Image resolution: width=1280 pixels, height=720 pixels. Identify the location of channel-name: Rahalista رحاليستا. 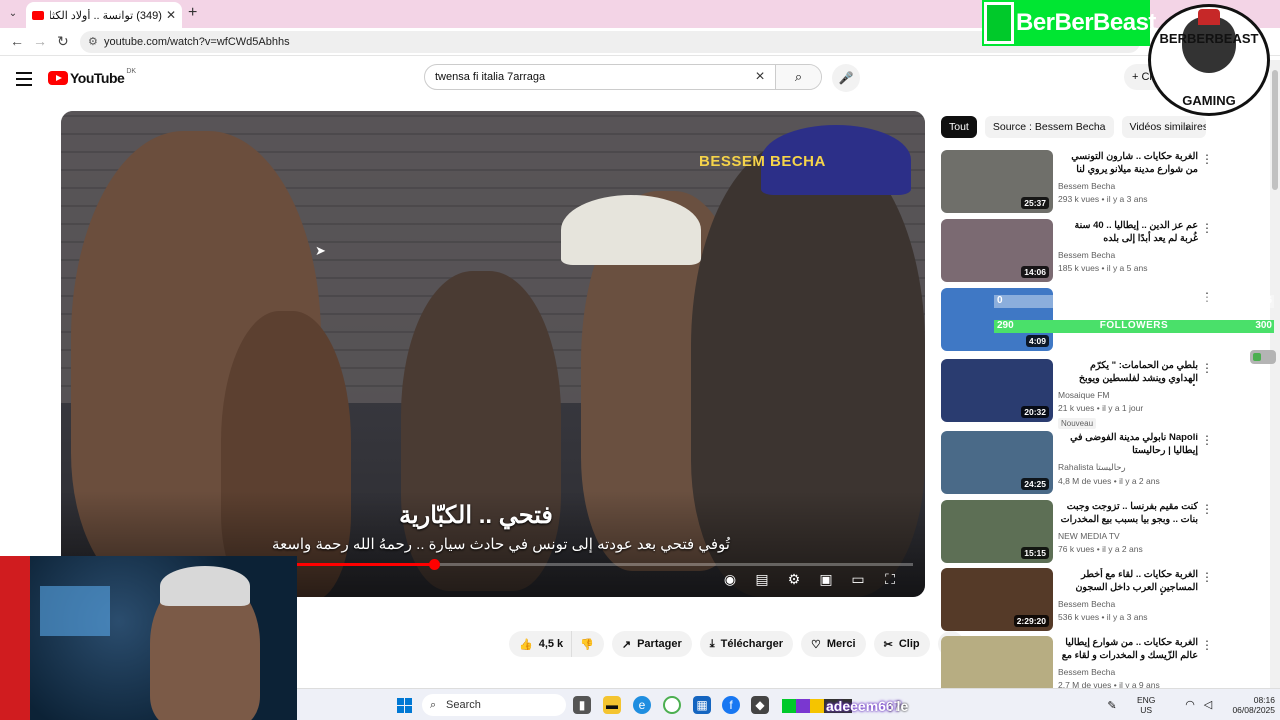
(1128, 467).